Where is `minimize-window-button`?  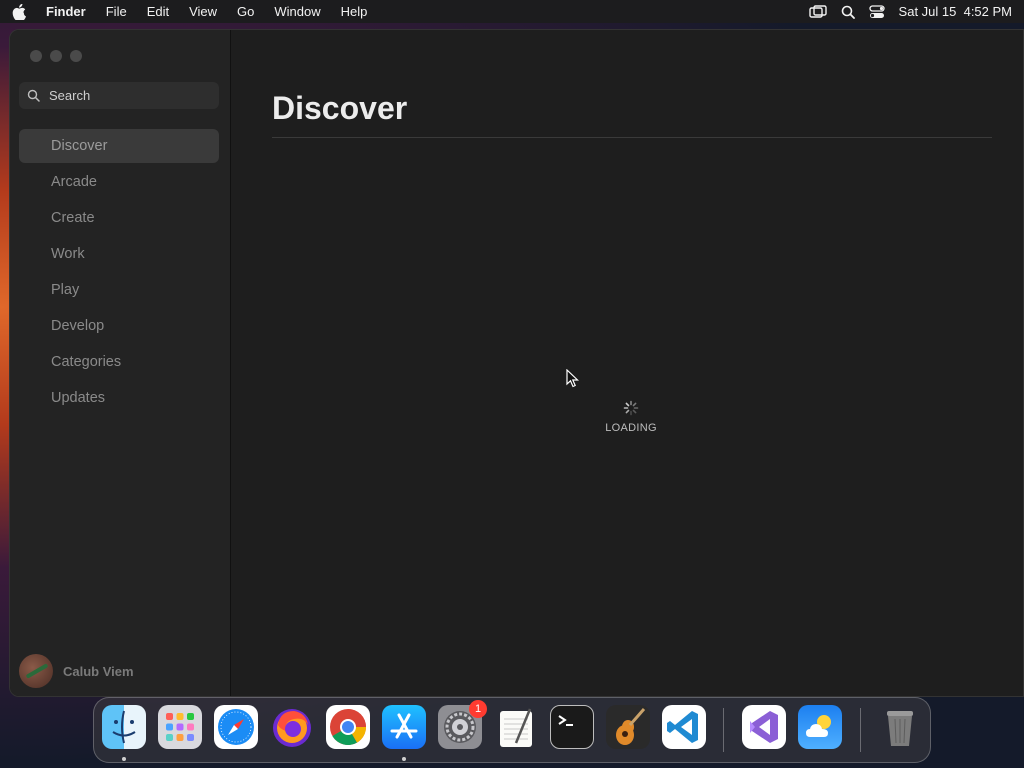 minimize-window-button is located at coordinates (56, 56).